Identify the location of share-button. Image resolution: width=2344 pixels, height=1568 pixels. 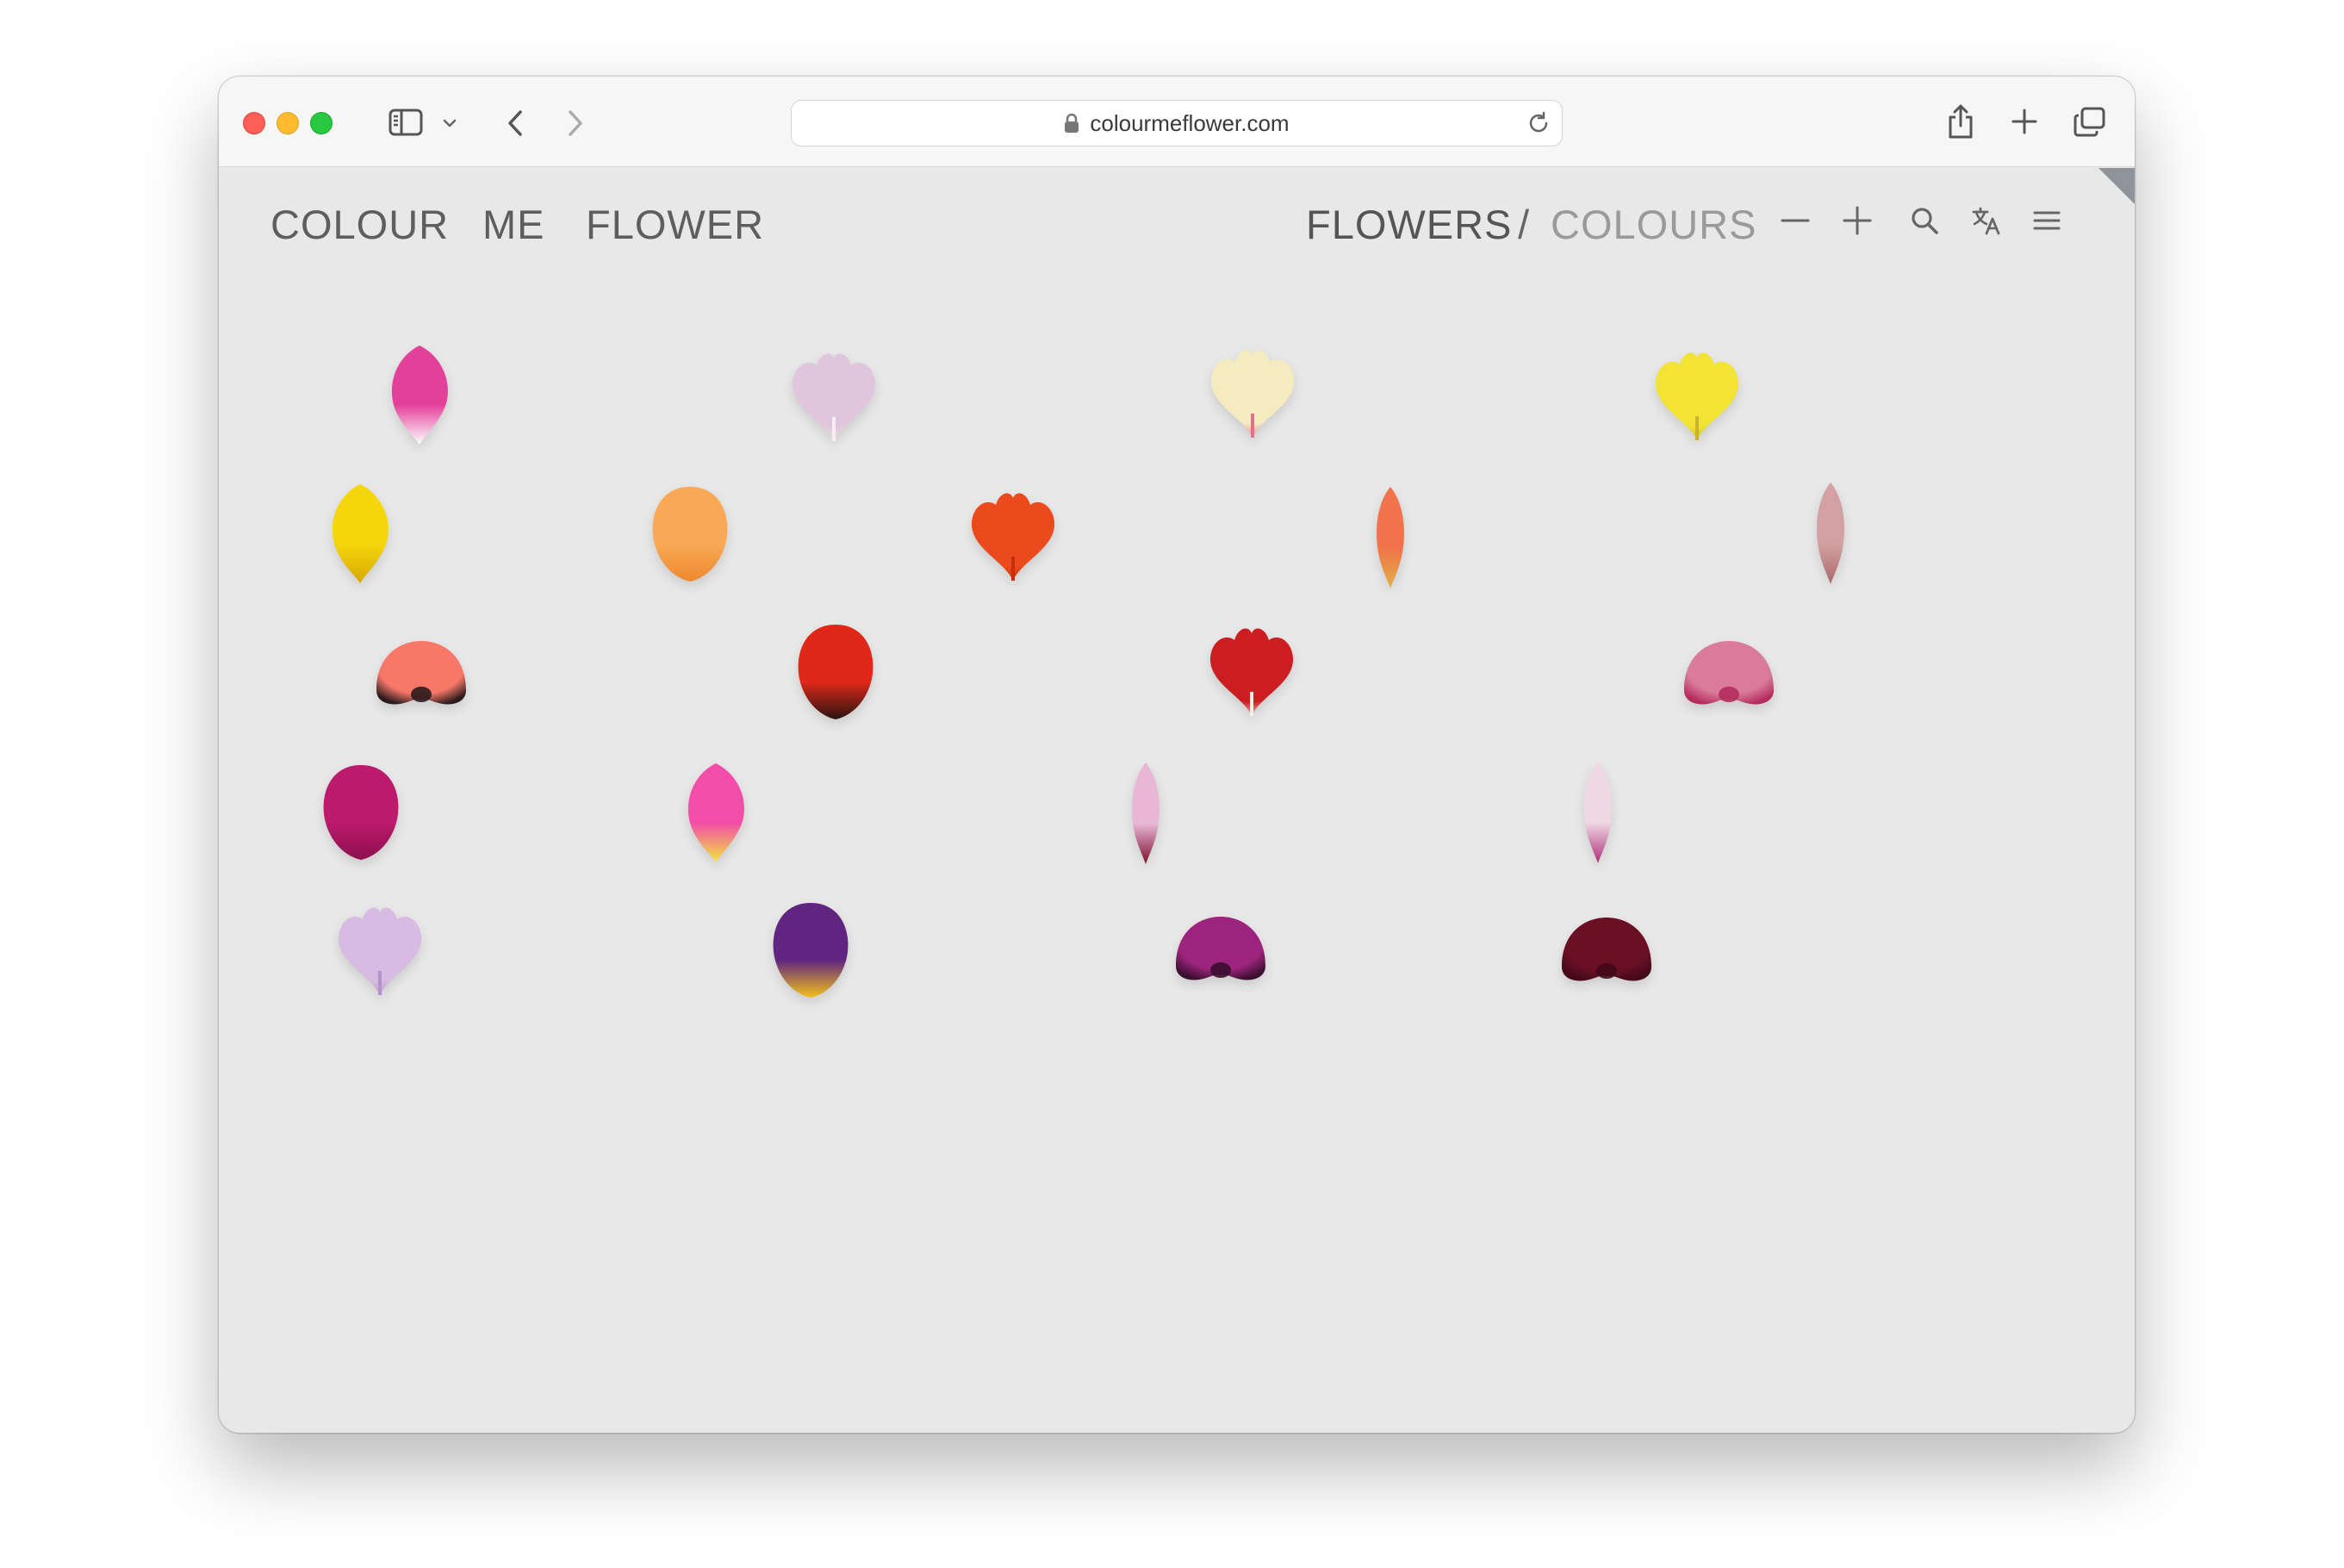
(1961, 122).